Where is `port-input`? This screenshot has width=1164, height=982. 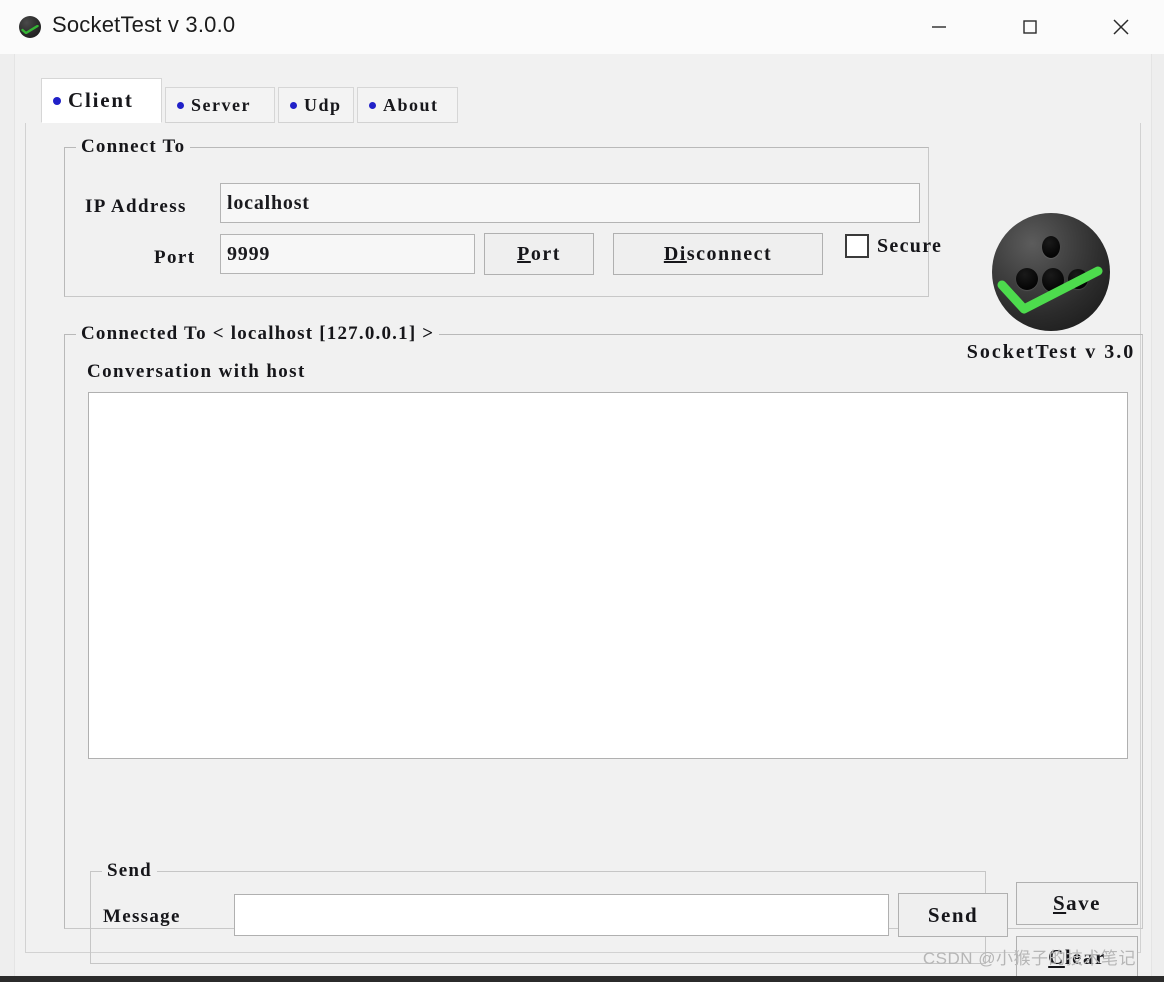
port-input is located at coordinates (347, 254).